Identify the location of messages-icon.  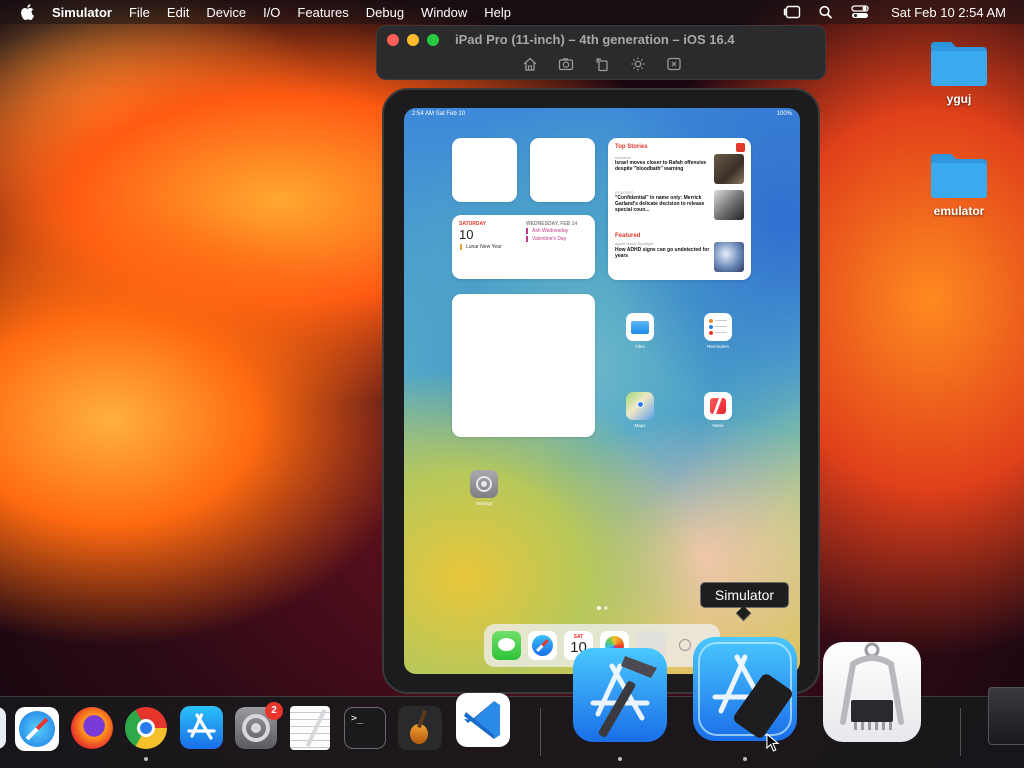
(506, 645).